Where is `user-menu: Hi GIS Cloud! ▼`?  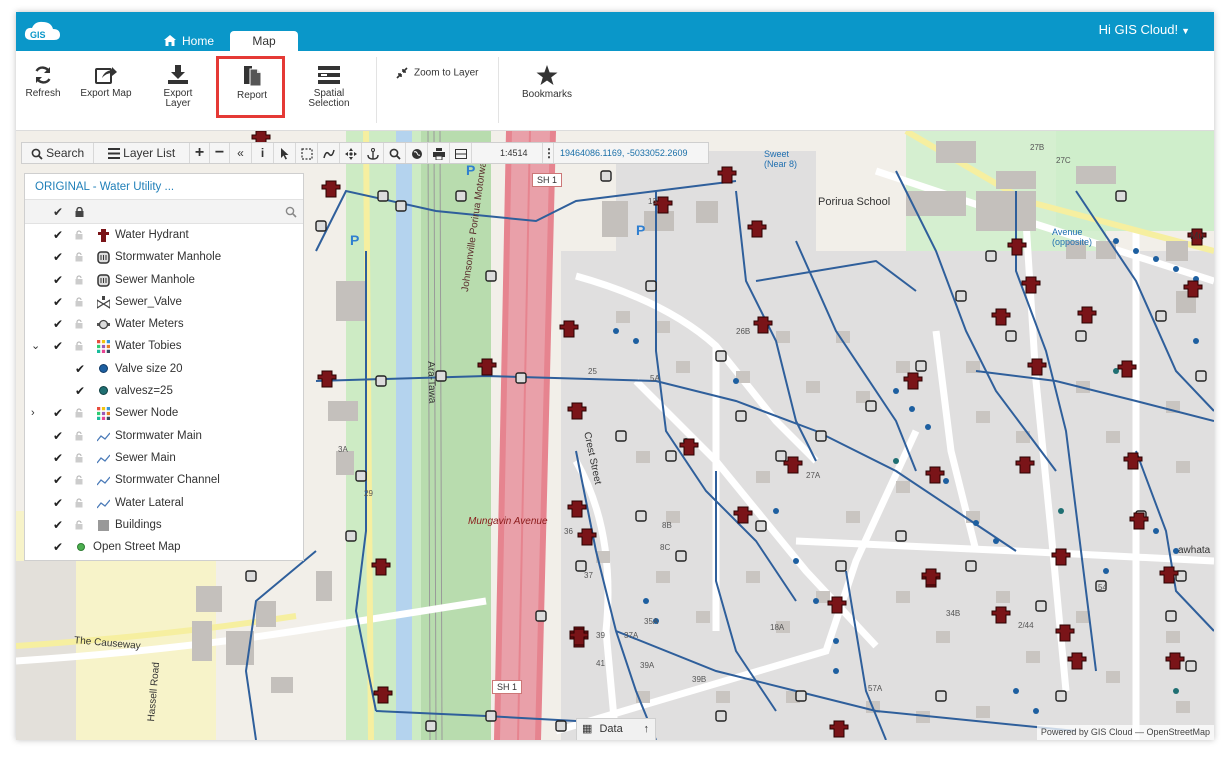
user-menu: Hi GIS Cloud! ▼ is located at coordinates (1144, 29).